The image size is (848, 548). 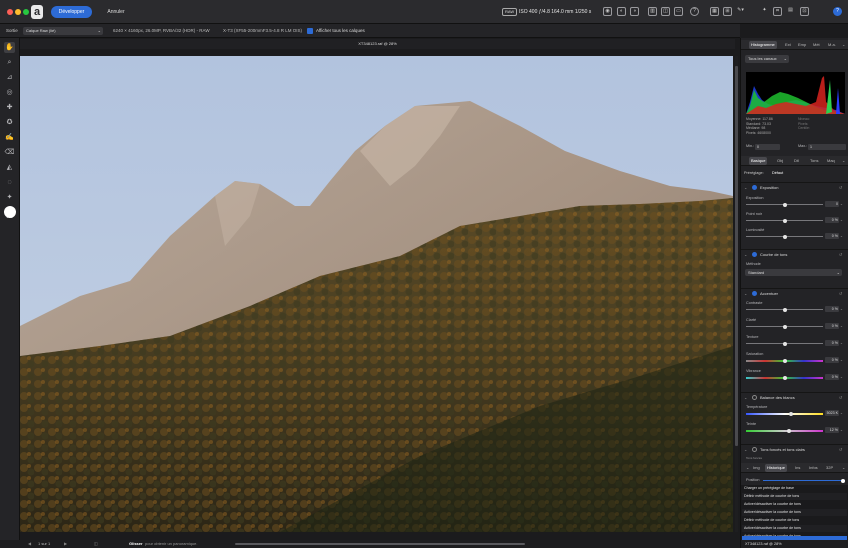 I want to click on next-page-icon: ▶, so click(x=65, y=544).